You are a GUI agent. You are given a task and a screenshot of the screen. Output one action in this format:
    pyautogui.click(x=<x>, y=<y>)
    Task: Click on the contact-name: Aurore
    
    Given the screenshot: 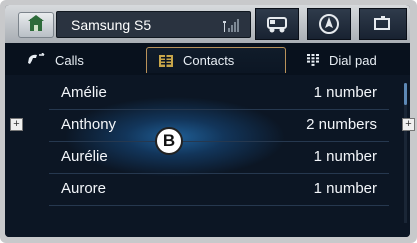 What is the action you would take?
    pyautogui.click(x=84, y=188)
    